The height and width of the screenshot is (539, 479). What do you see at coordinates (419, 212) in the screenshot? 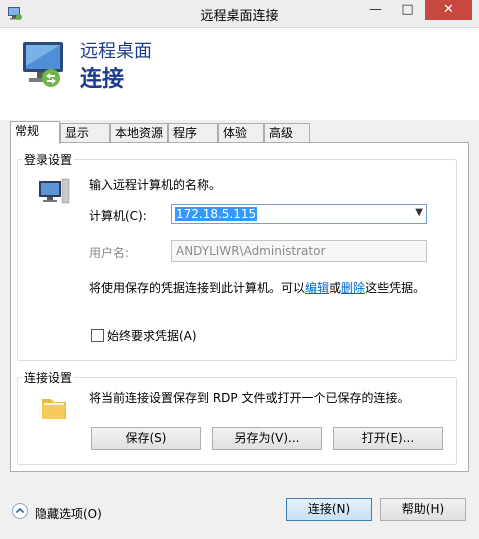
I see `chevron-down-icon: ▼` at bounding box center [419, 212].